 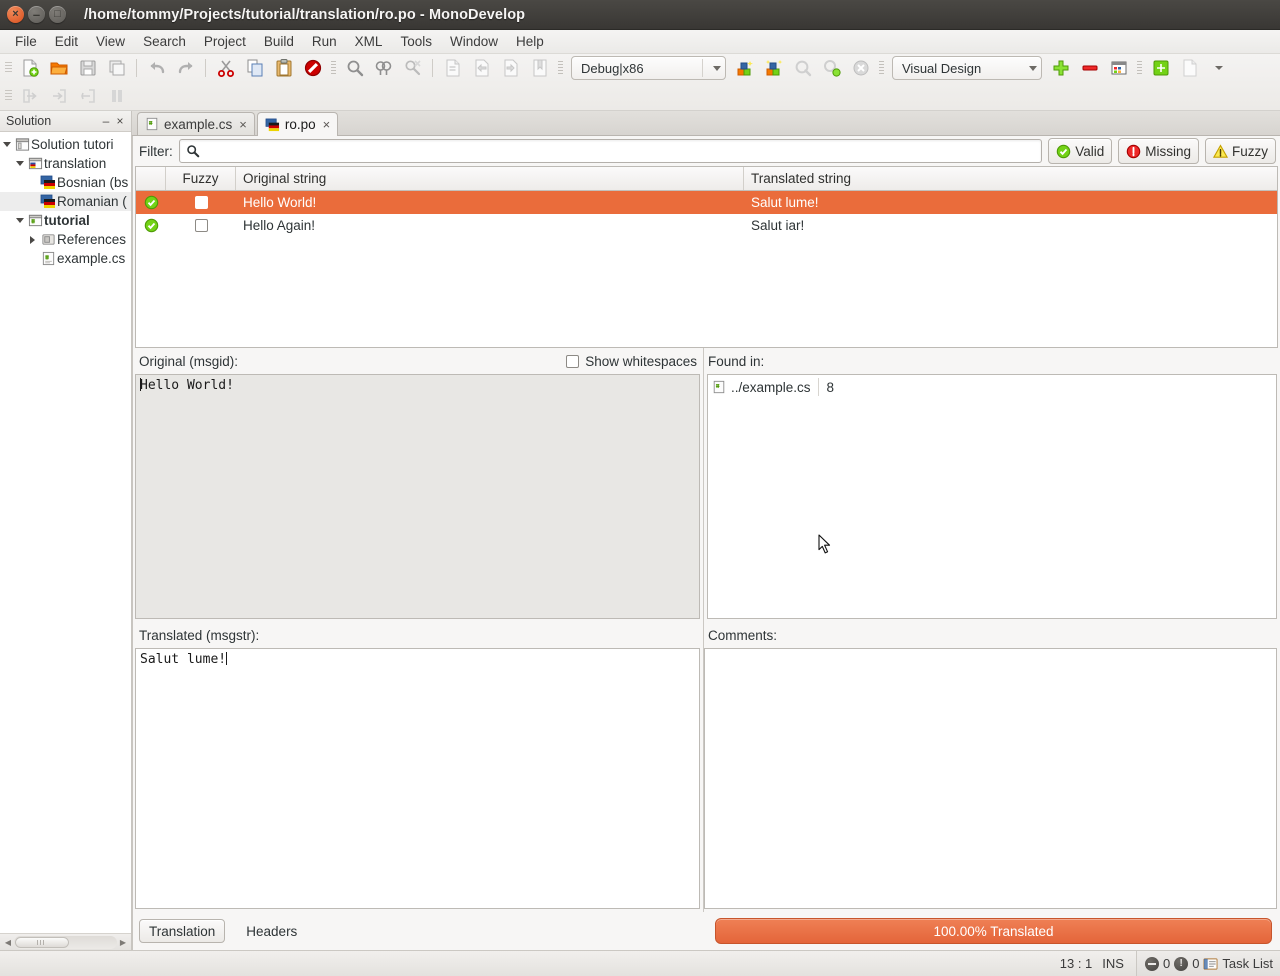 I want to click on save-all-icon, so click(x=116, y=68).